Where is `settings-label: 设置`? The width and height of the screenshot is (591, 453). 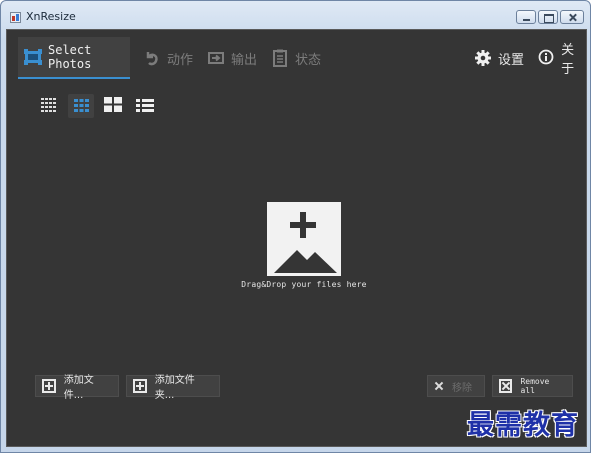
settings-label: 设置 is located at coordinates (511, 60).